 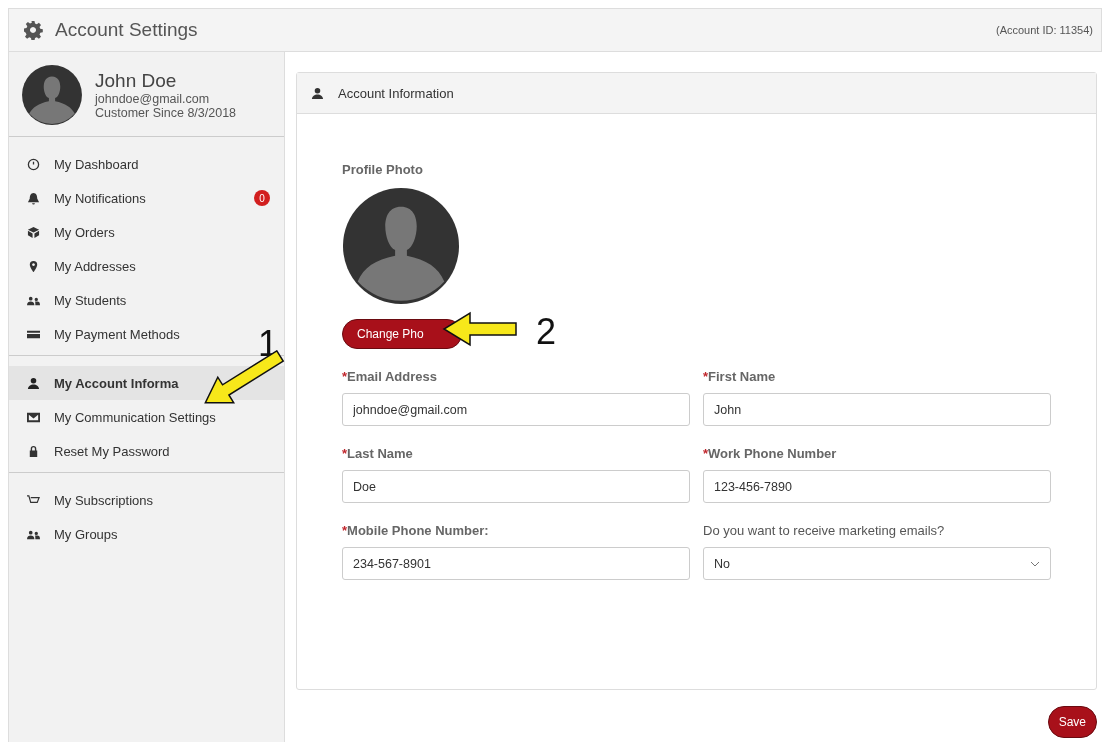 What do you see at coordinates (146, 383) in the screenshot?
I see `sidebar-item: My Account Informa` at bounding box center [146, 383].